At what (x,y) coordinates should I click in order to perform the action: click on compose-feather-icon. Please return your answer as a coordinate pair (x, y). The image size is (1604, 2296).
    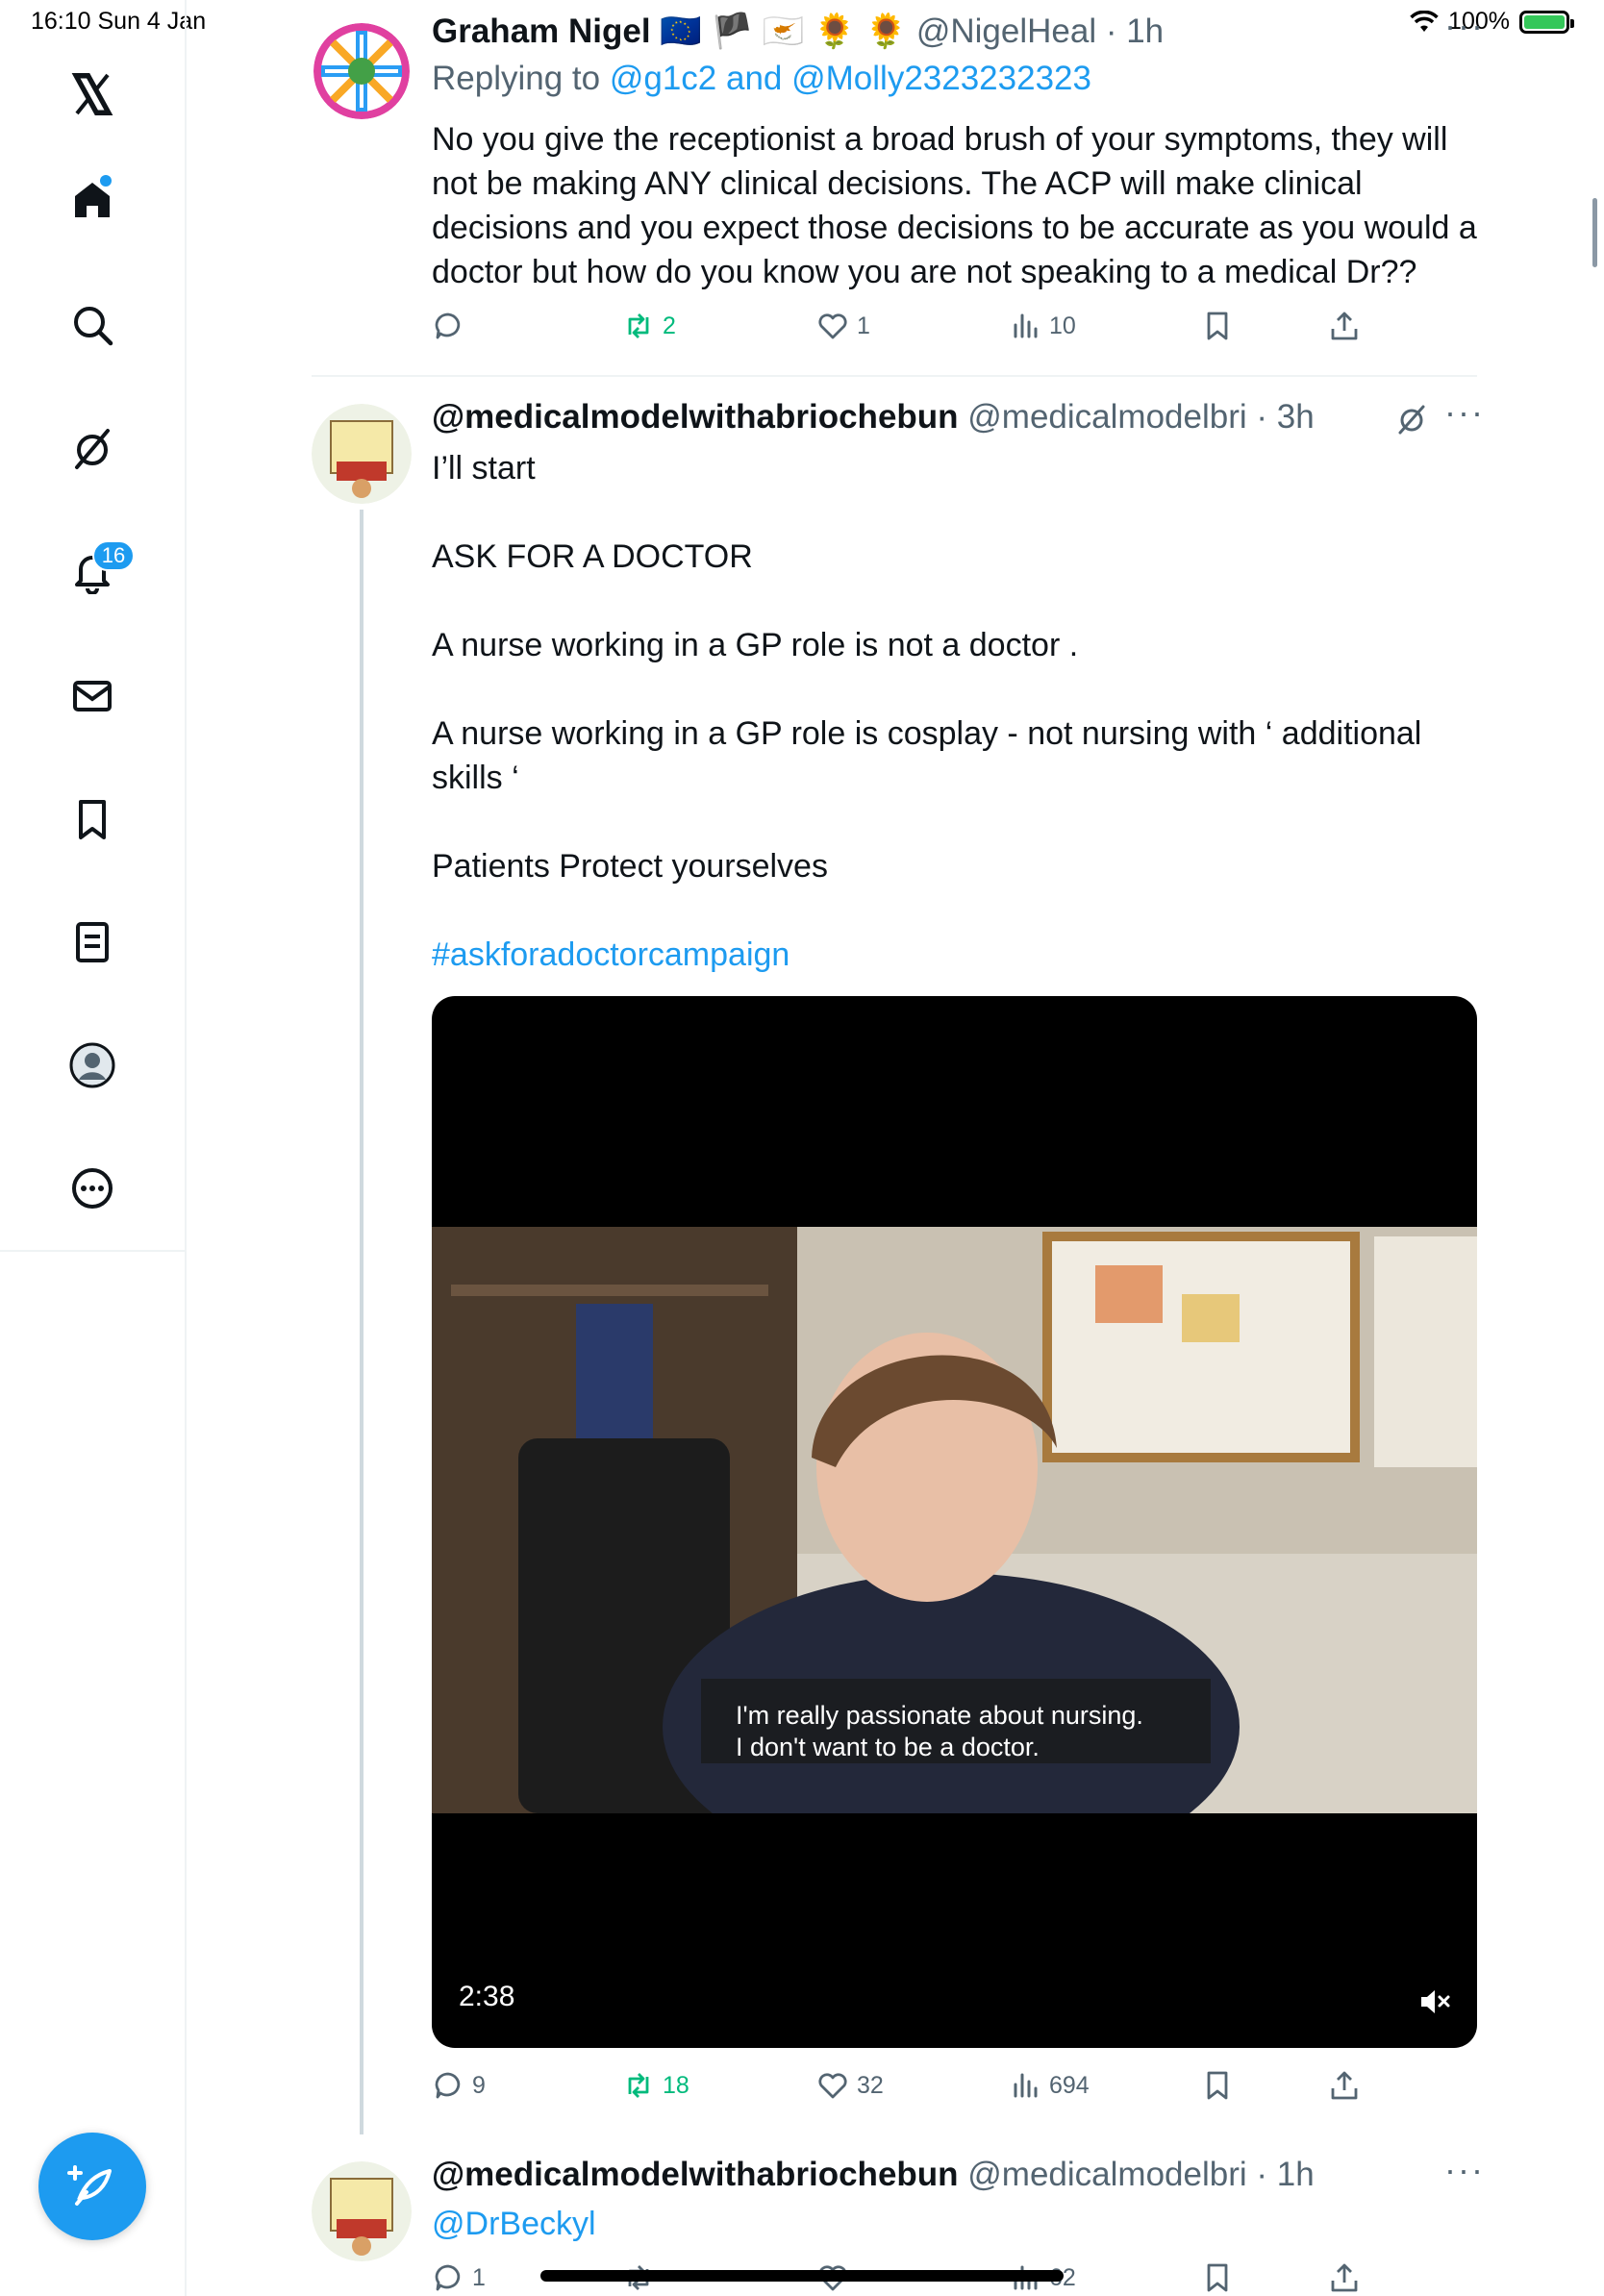
    Looking at the image, I should click on (89, 2185).